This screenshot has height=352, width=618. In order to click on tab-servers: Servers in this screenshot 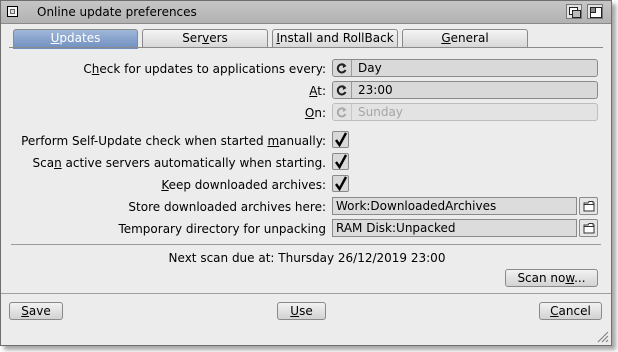, I will do `click(205, 38)`.